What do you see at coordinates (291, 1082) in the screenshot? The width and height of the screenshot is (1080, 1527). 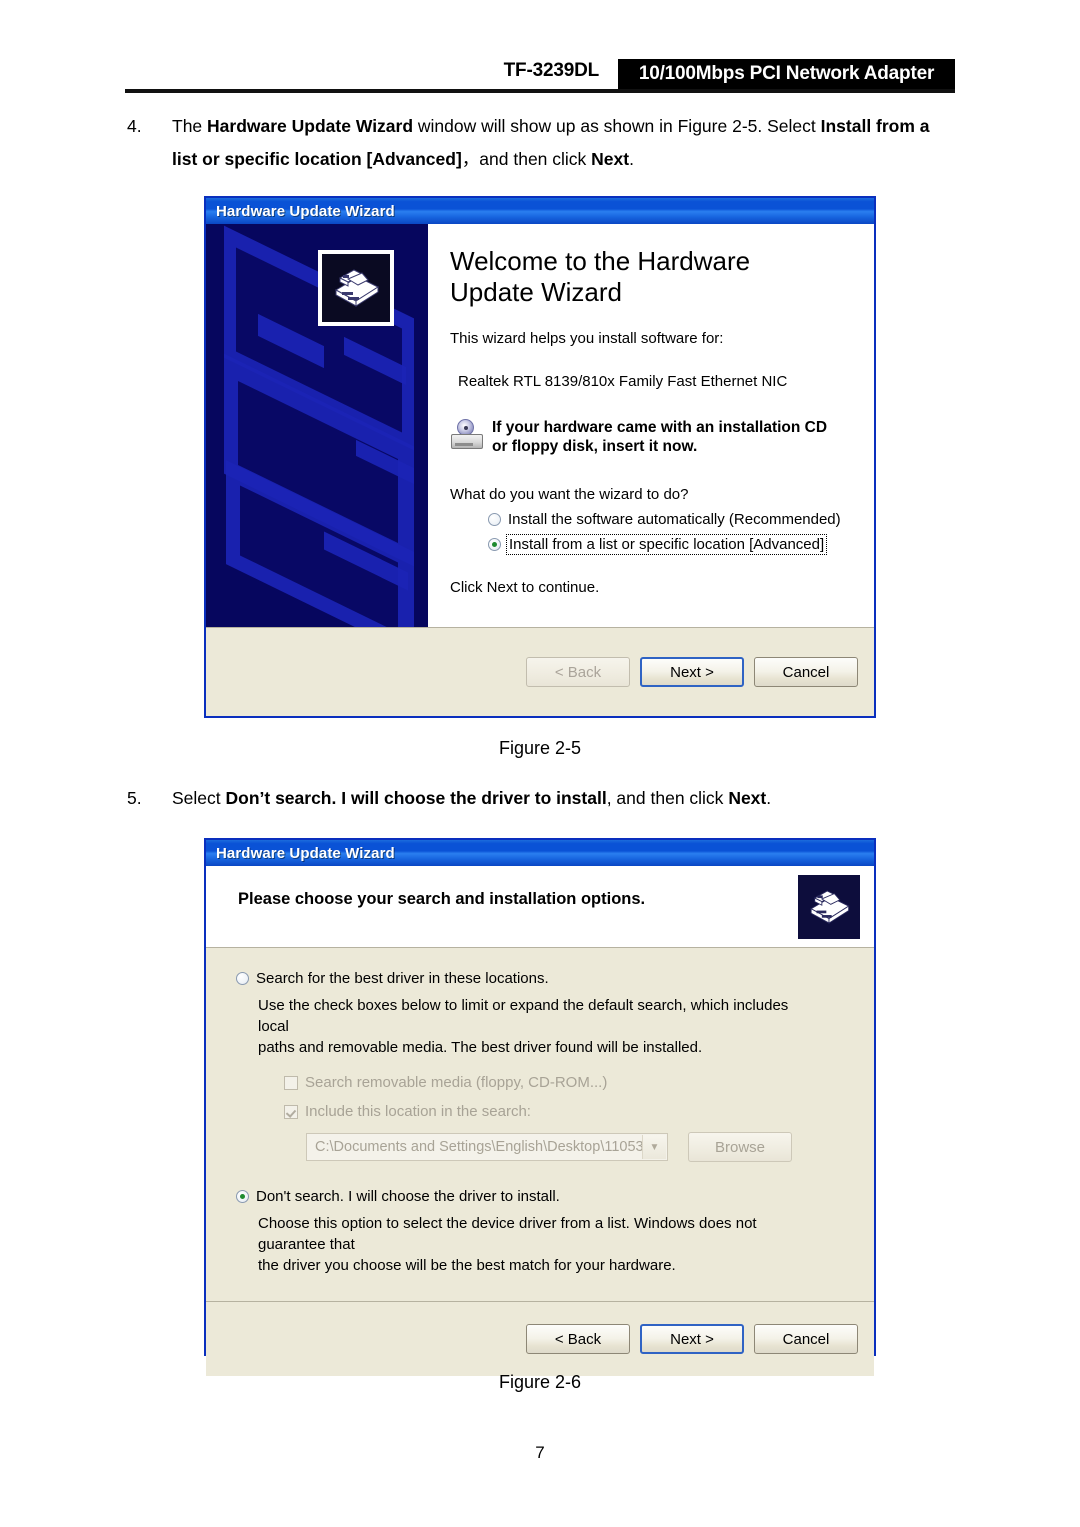 I see `checkbox-icon-unchecked` at bounding box center [291, 1082].